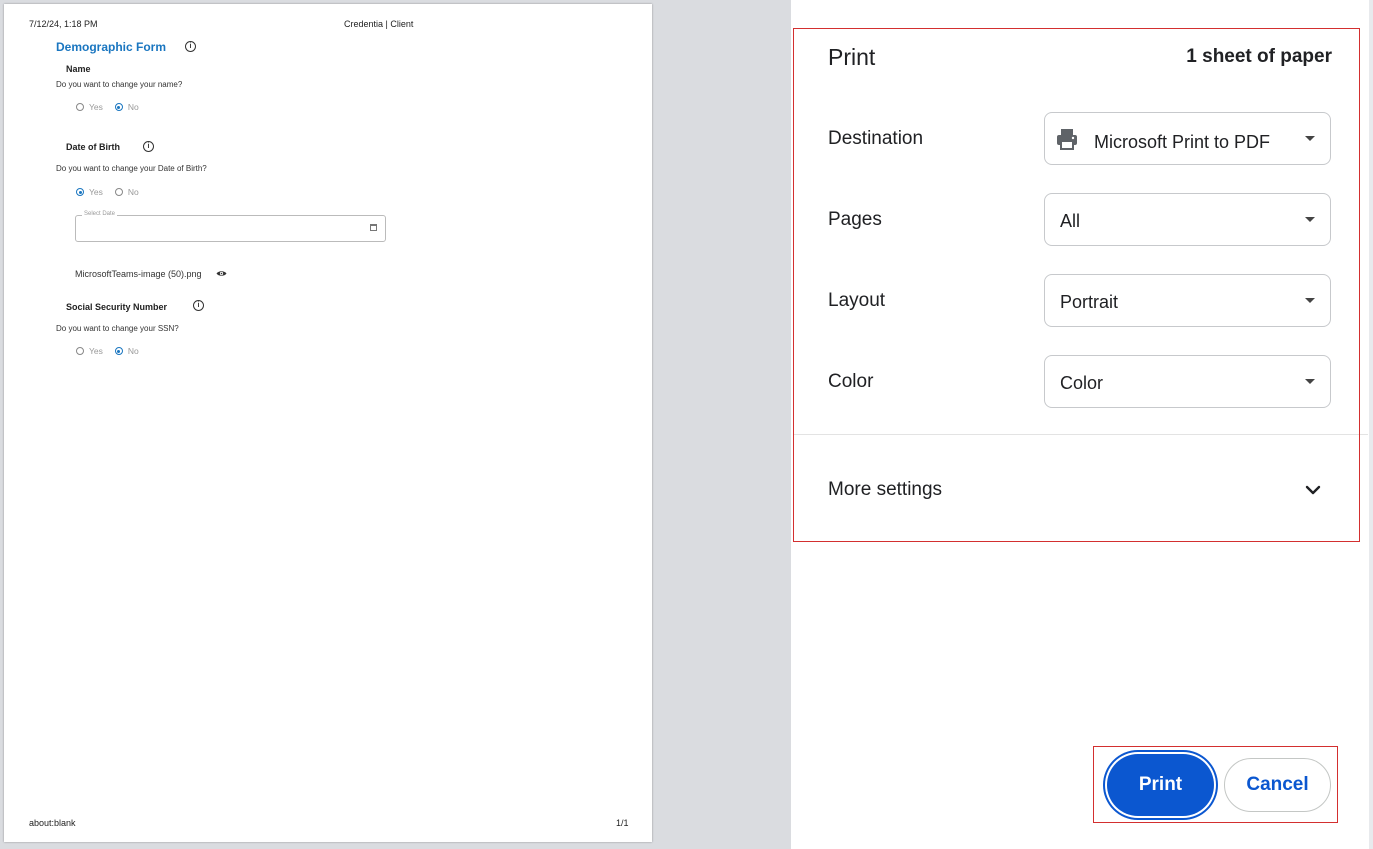 The width and height of the screenshot is (1373, 849). I want to click on name-yes-radio, so click(80, 107).